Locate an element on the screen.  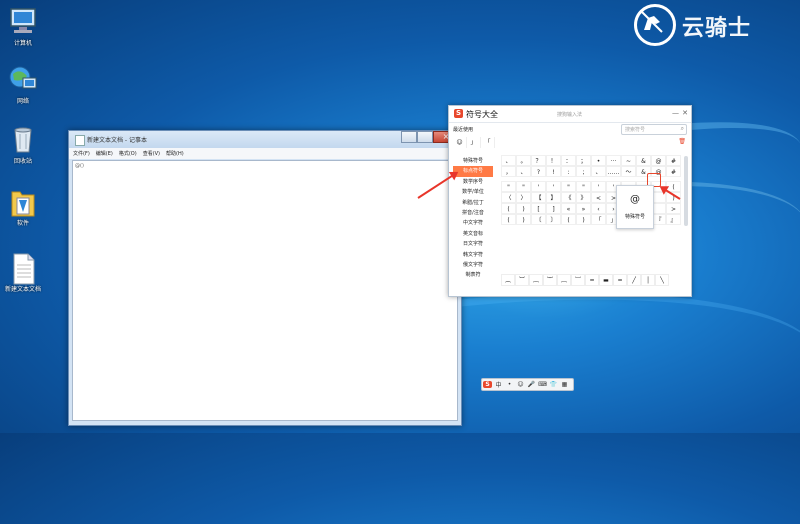
line-symbol-cell: ︵ is located at coordinates (508, 280).